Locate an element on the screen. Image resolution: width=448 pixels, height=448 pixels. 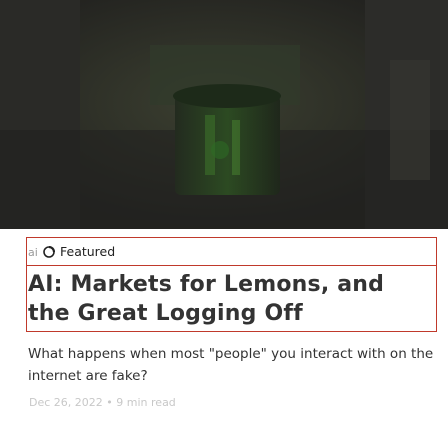
post-date: Dec 26, 2022 is located at coordinates (66, 402).